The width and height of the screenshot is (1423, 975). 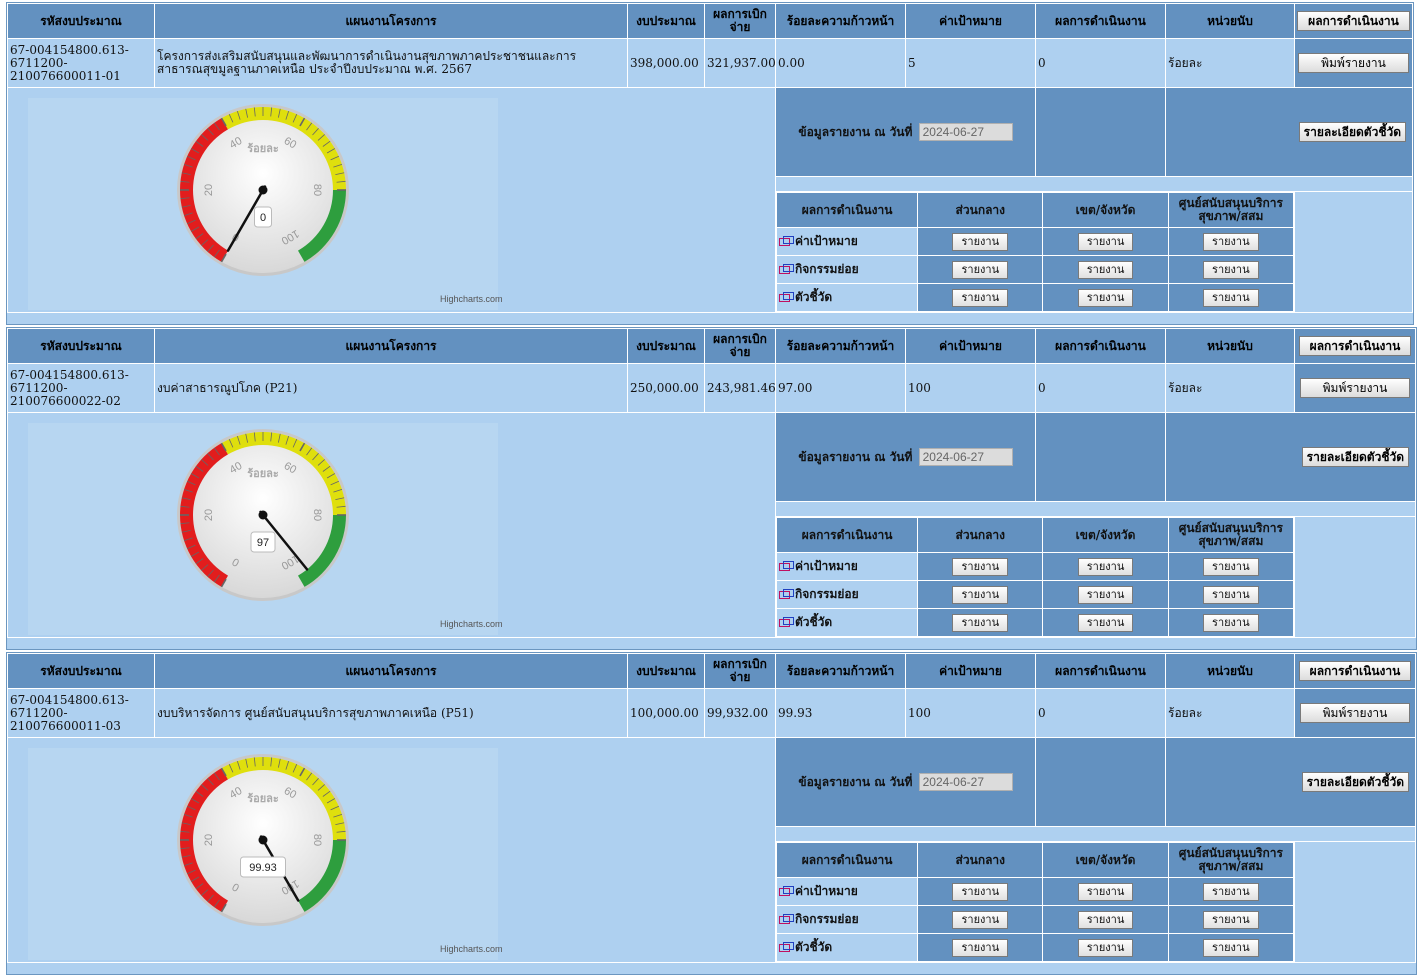 What do you see at coordinates (263, 798) in the screenshot?
I see `gauge-unit-label: ร้อยละ` at bounding box center [263, 798].